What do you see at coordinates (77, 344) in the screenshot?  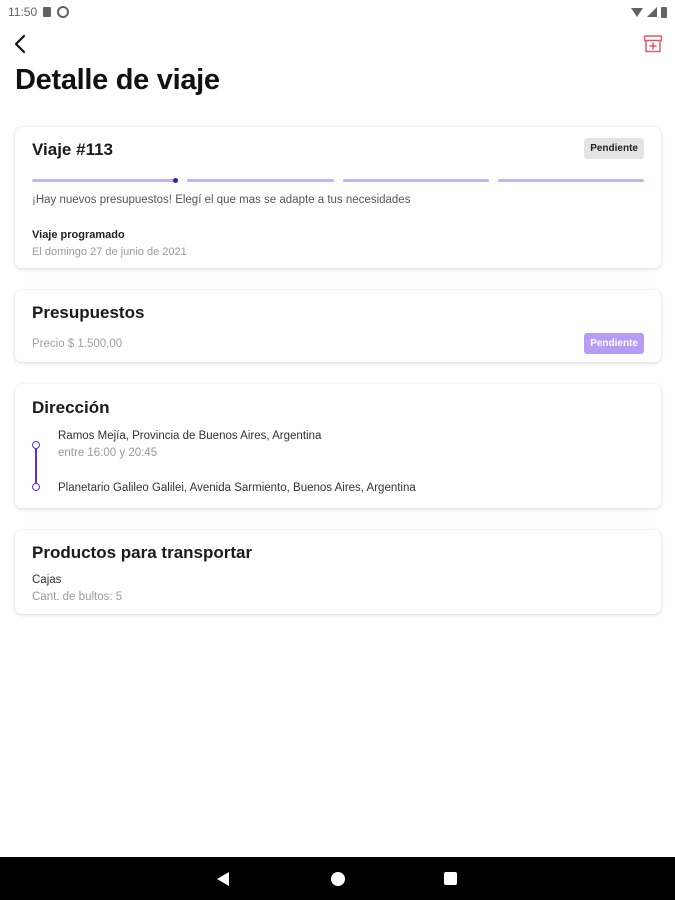 I see `budget-price: Precio $ 1.500,00` at bounding box center [77, 344].